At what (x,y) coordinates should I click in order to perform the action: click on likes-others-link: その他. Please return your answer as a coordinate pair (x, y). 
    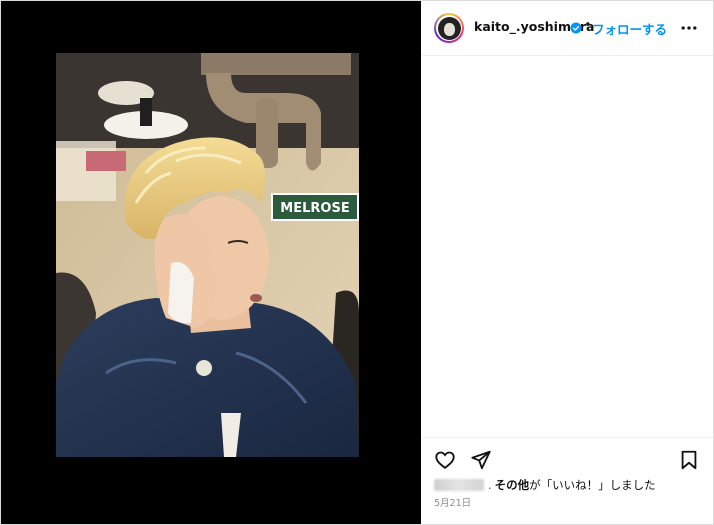
    Looking at the image, I should click on (512, 485).